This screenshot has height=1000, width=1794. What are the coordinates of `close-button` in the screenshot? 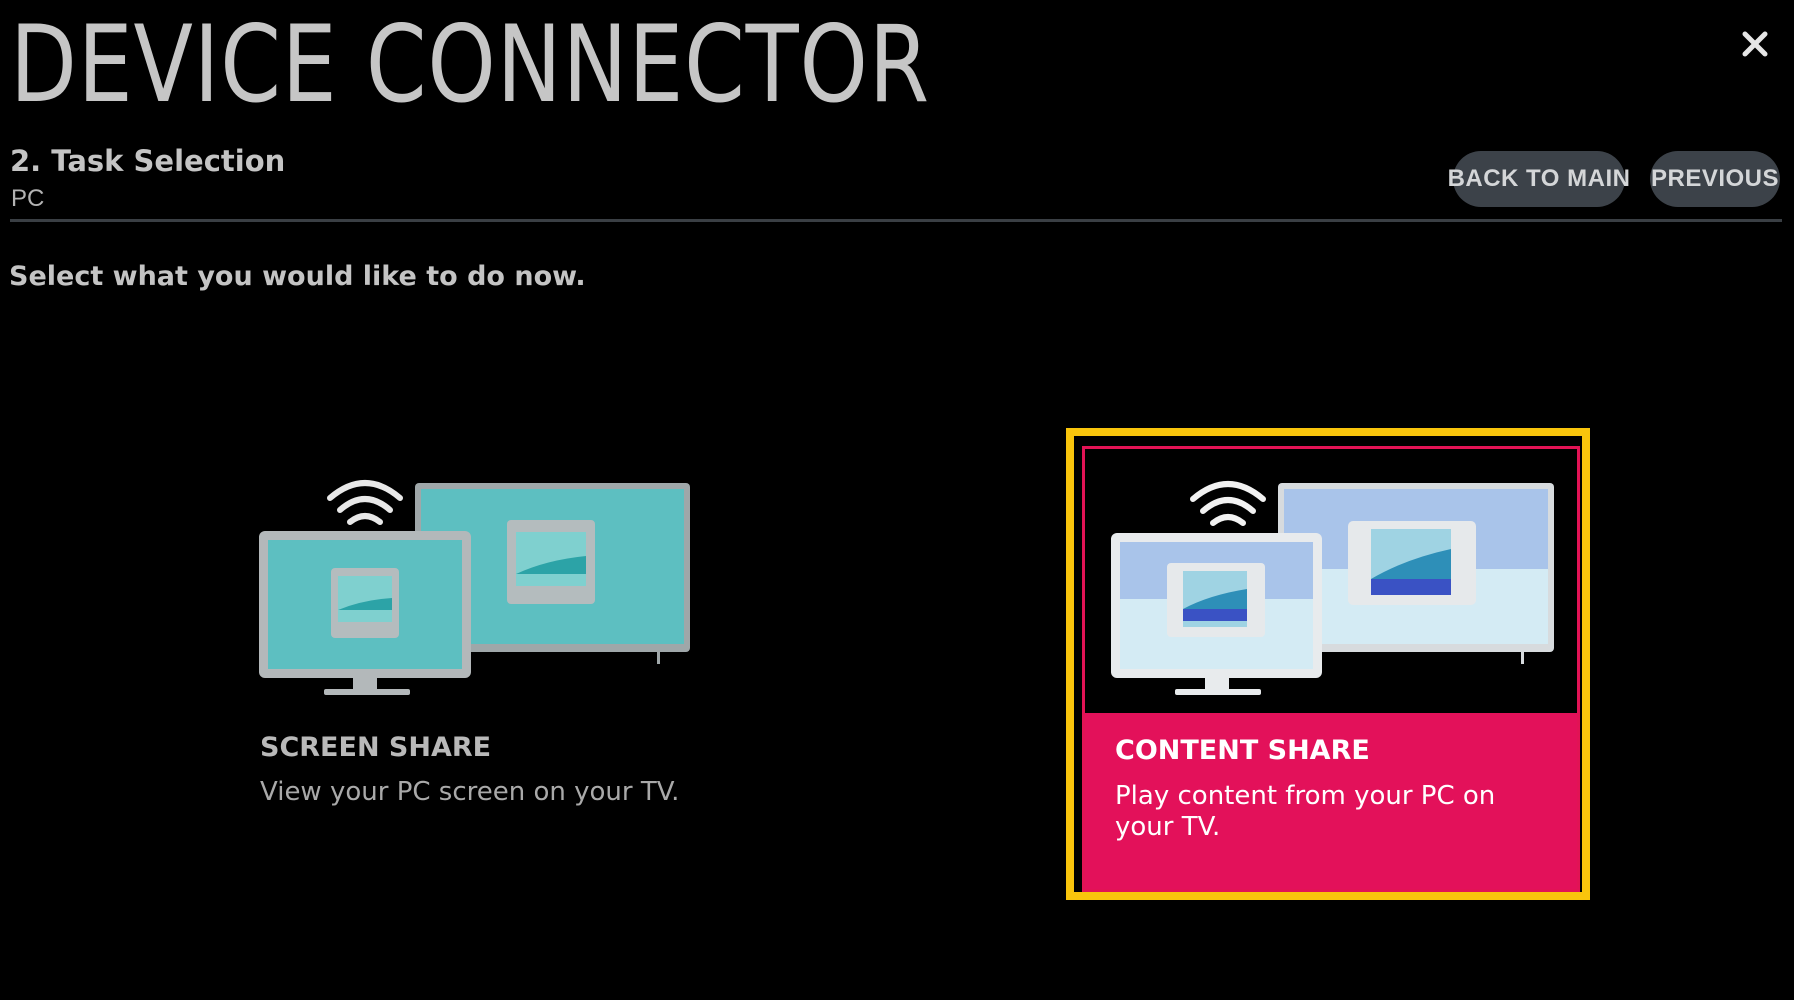 It's located at (1755, 44).